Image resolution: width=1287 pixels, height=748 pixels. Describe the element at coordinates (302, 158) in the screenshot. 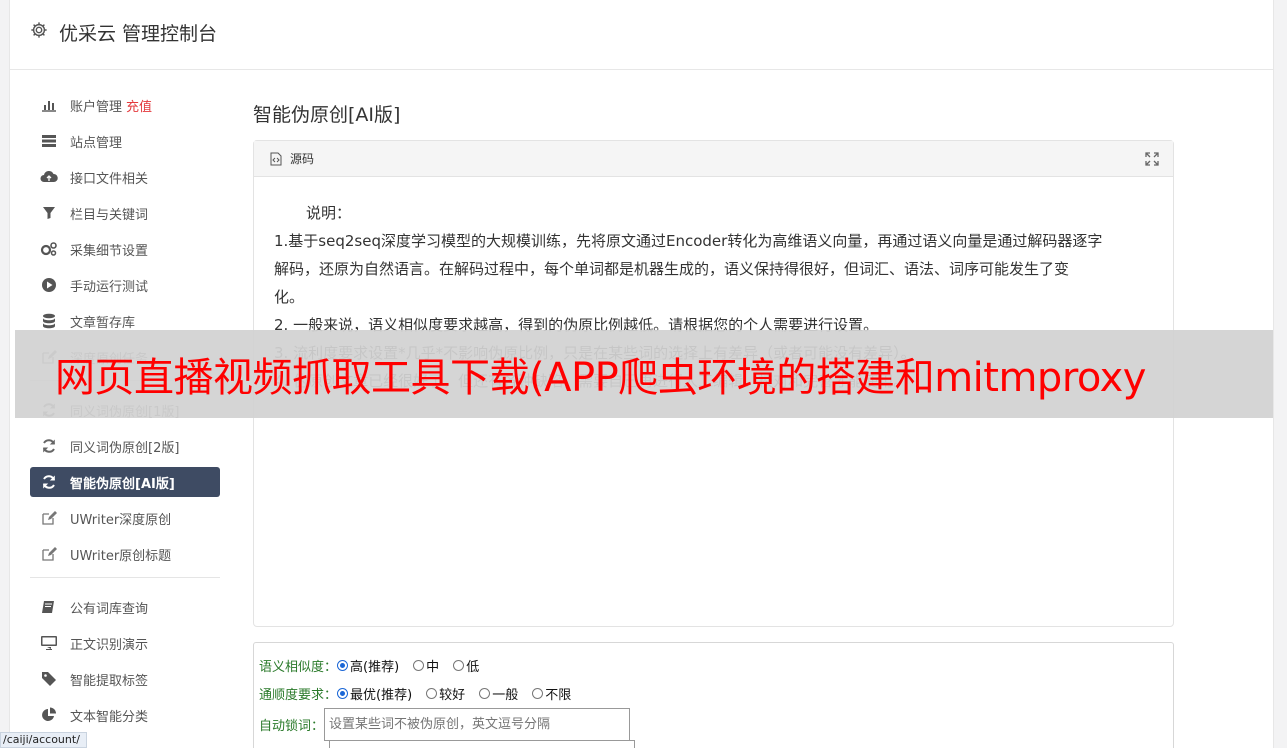

I see `source-button-label: 源码` at that location.